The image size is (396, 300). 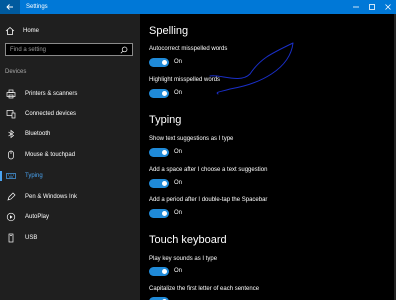 I want to click on sidebar-item-usb: USB, so click(x=70, y=238).